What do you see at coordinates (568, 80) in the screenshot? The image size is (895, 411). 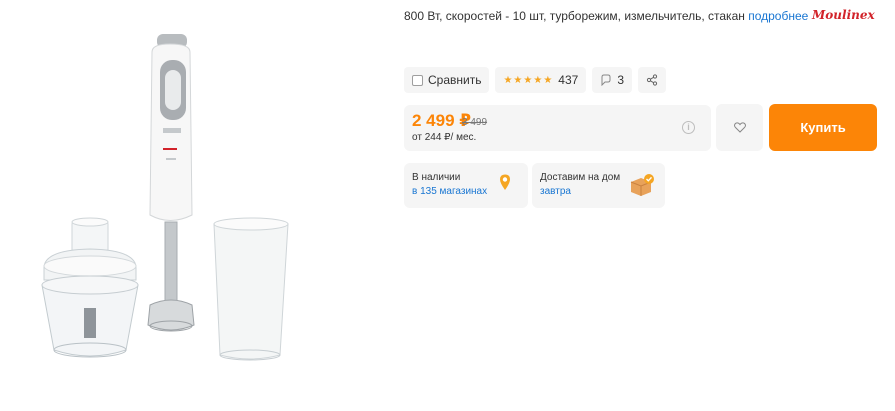 I see `rating-count: 437` at bounding box center [568, 80].